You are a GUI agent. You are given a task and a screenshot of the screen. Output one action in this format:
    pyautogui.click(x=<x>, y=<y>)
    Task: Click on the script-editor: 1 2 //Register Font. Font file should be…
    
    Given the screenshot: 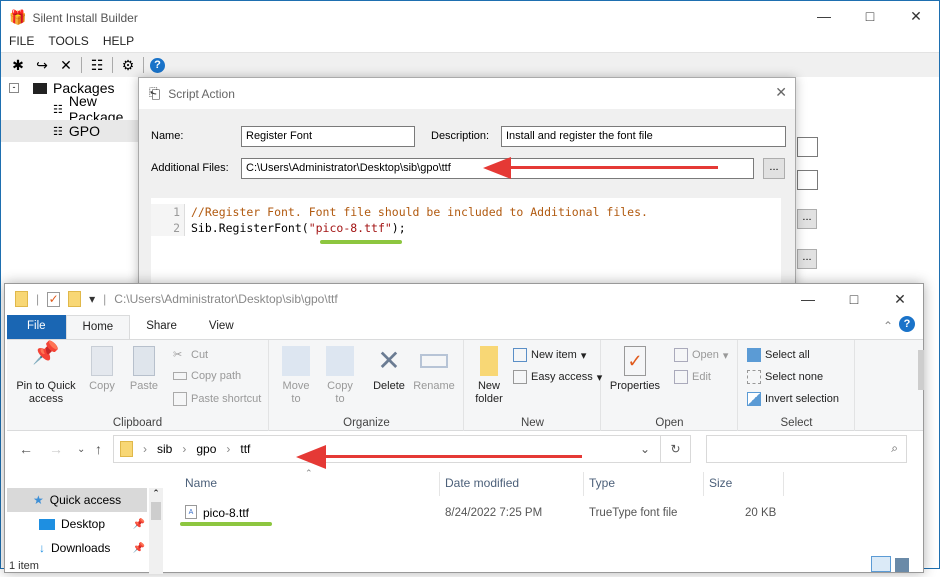 What is the action you would take?
    pyautogui.click(x=466, y=243)
    